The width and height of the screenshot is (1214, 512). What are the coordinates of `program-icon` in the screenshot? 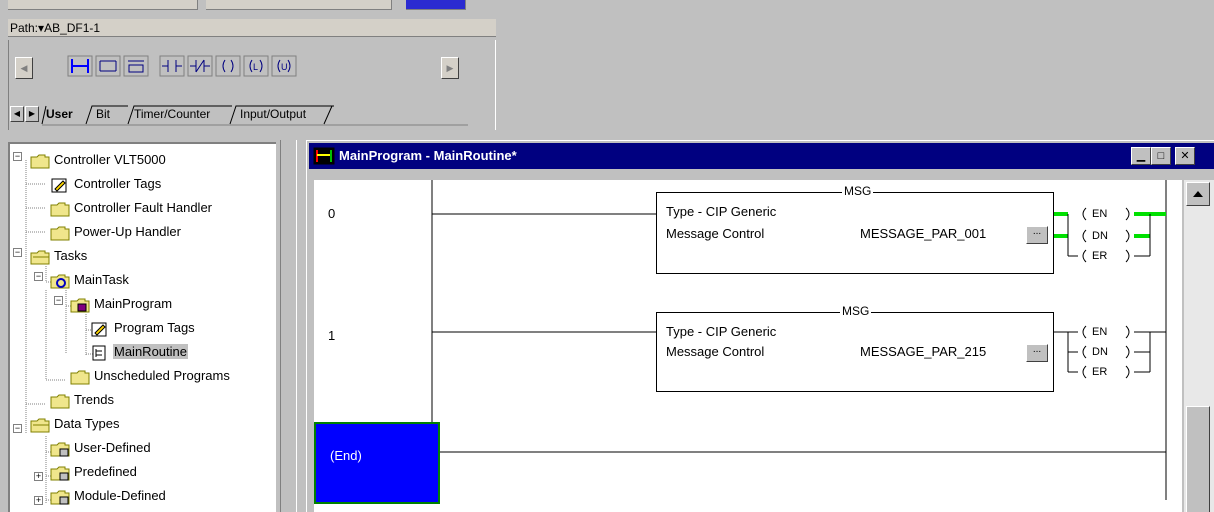 It's located at (80, 305).